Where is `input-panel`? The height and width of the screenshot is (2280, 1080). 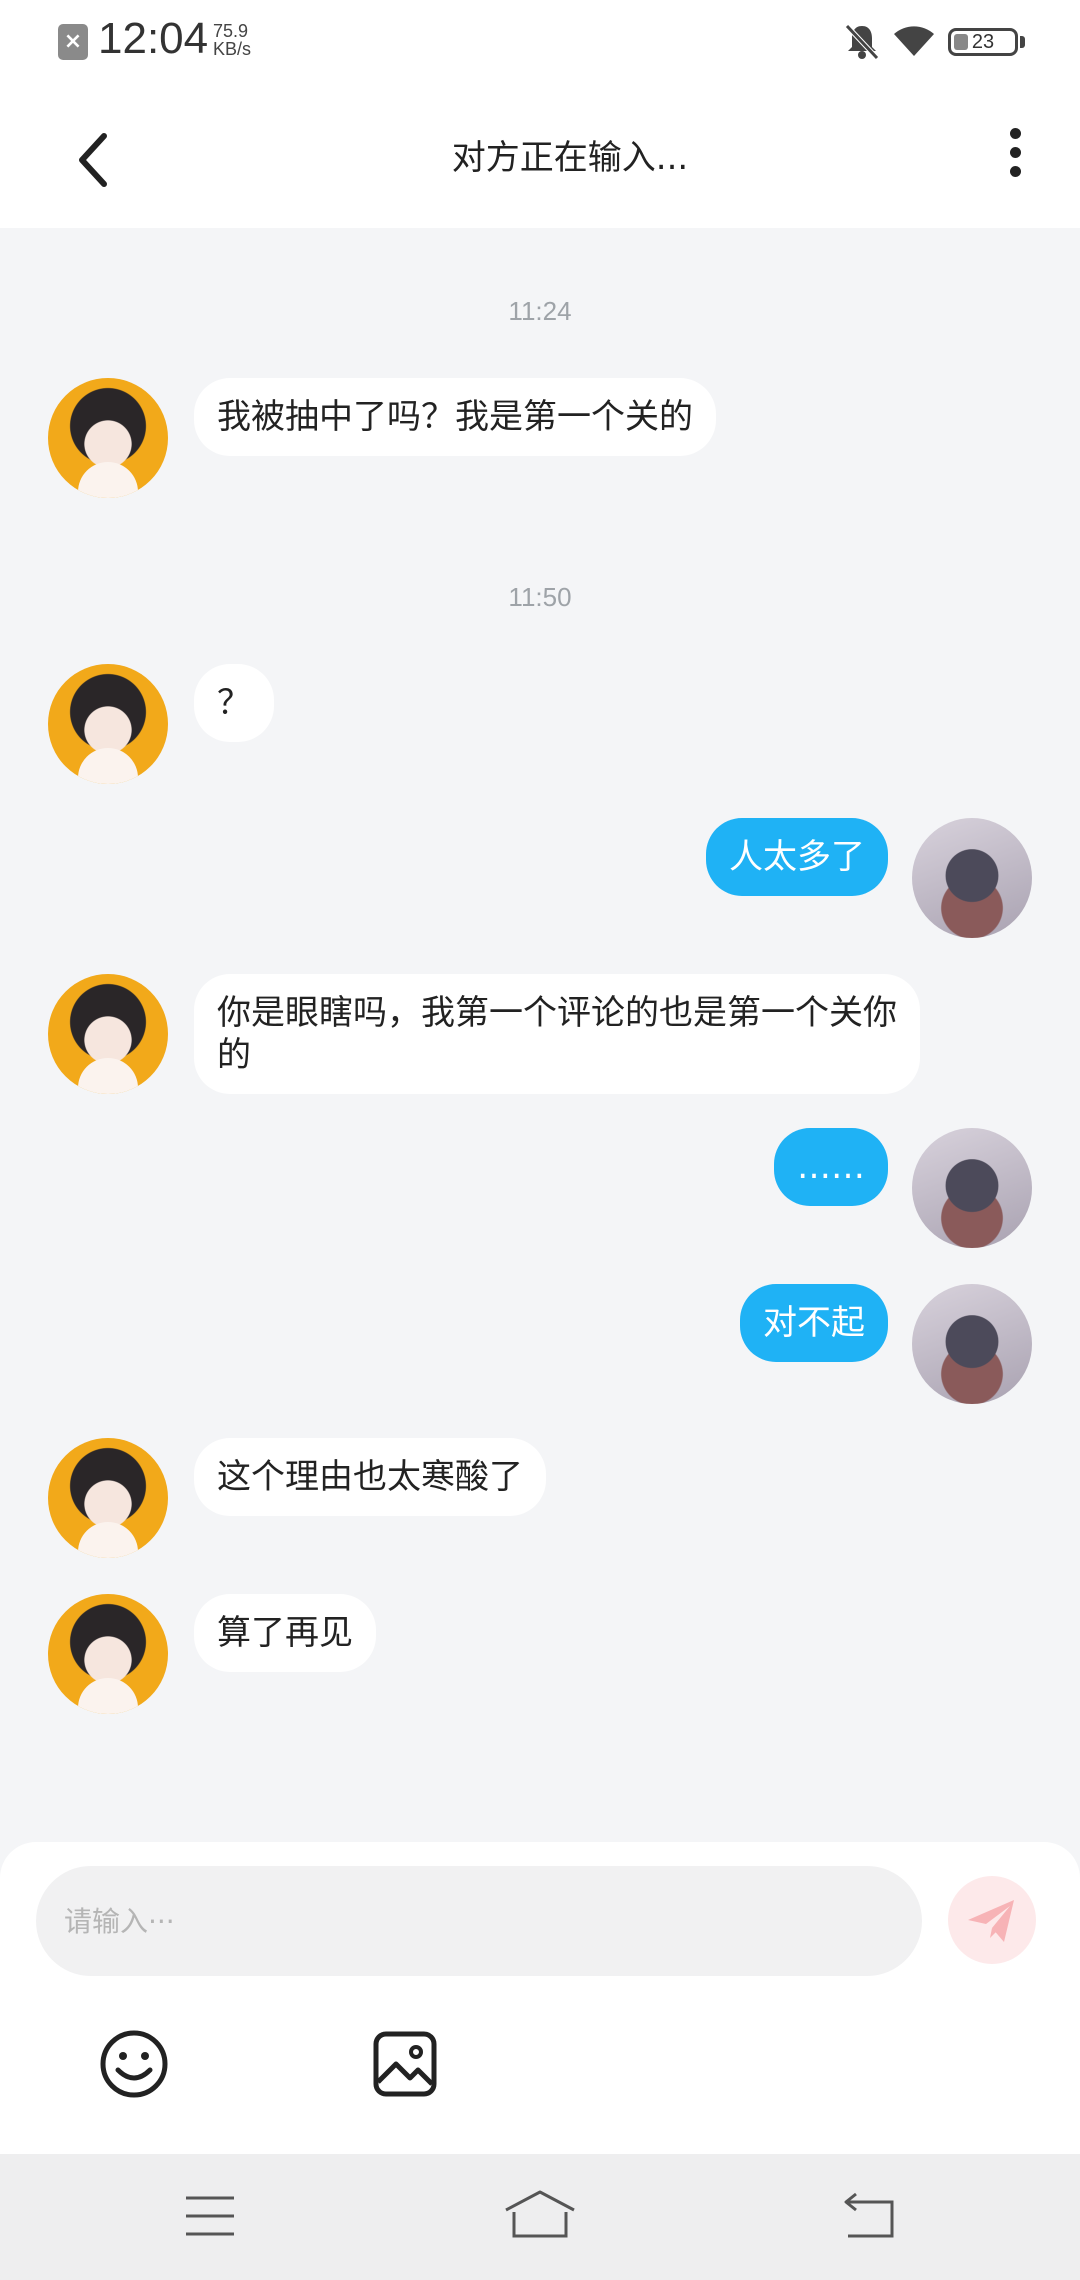 input-panel is located at coordinates (540, 1998).